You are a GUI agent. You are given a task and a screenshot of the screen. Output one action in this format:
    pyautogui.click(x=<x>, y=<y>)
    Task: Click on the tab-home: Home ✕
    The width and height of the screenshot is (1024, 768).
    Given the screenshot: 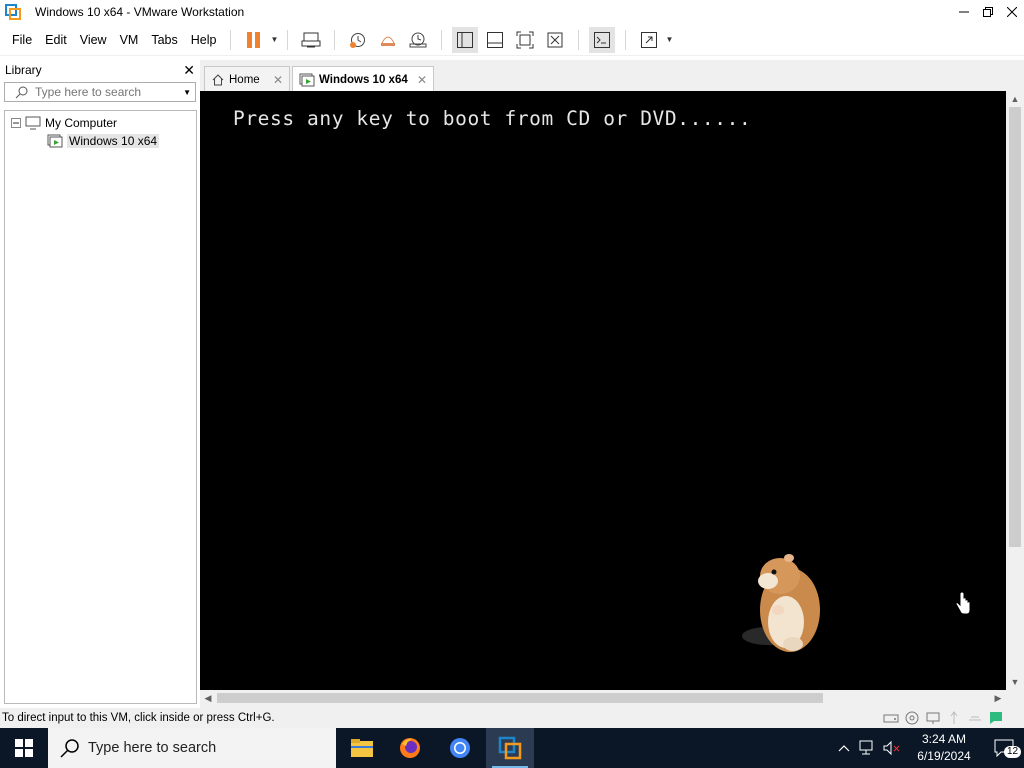 What is the action you would take?
    pyautogui.click(x=247, y=79)
    